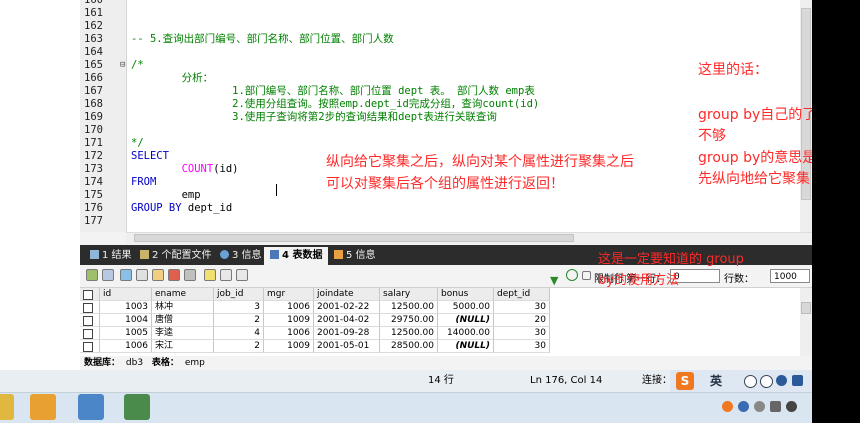  Describe the element at coordinates (90, 294) in the screenshot. I see `select-all-checkbox` at that location.